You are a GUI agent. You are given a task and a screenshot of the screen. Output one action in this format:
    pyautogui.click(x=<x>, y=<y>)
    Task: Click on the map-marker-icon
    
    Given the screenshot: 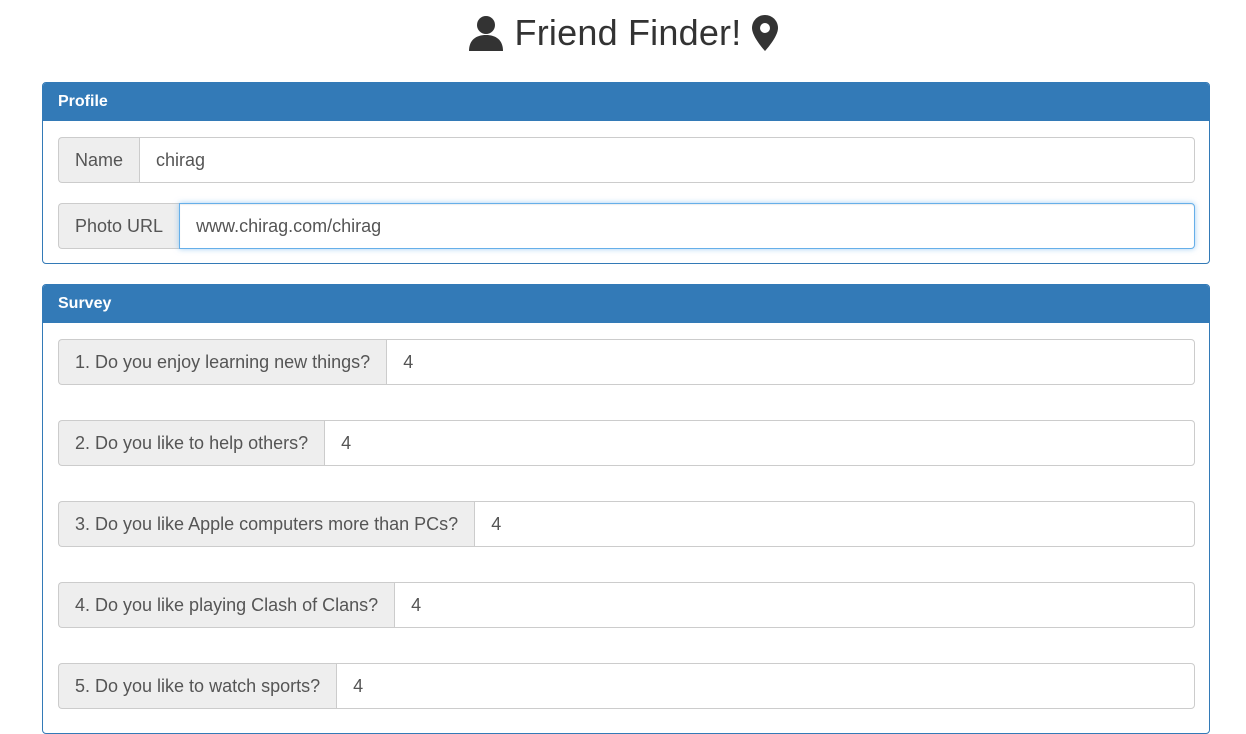 What is the action you would take?
    pyautogui.click(x=765, y=33)
    